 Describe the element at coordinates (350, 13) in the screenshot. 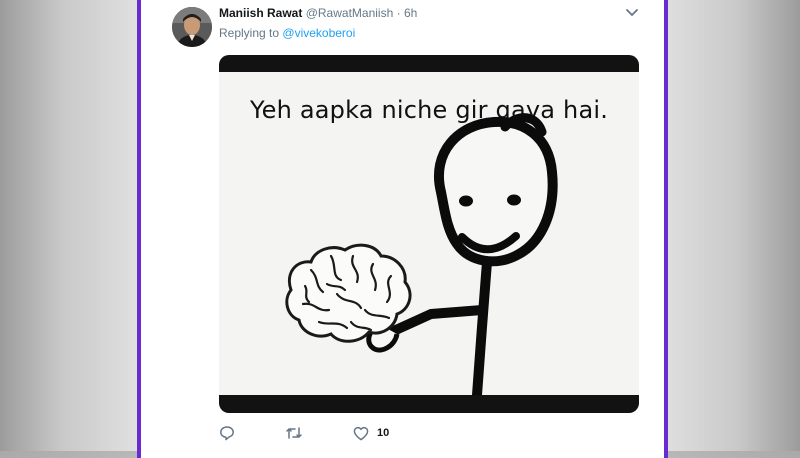

I see `user-handle: @RawatManiish` at that location.